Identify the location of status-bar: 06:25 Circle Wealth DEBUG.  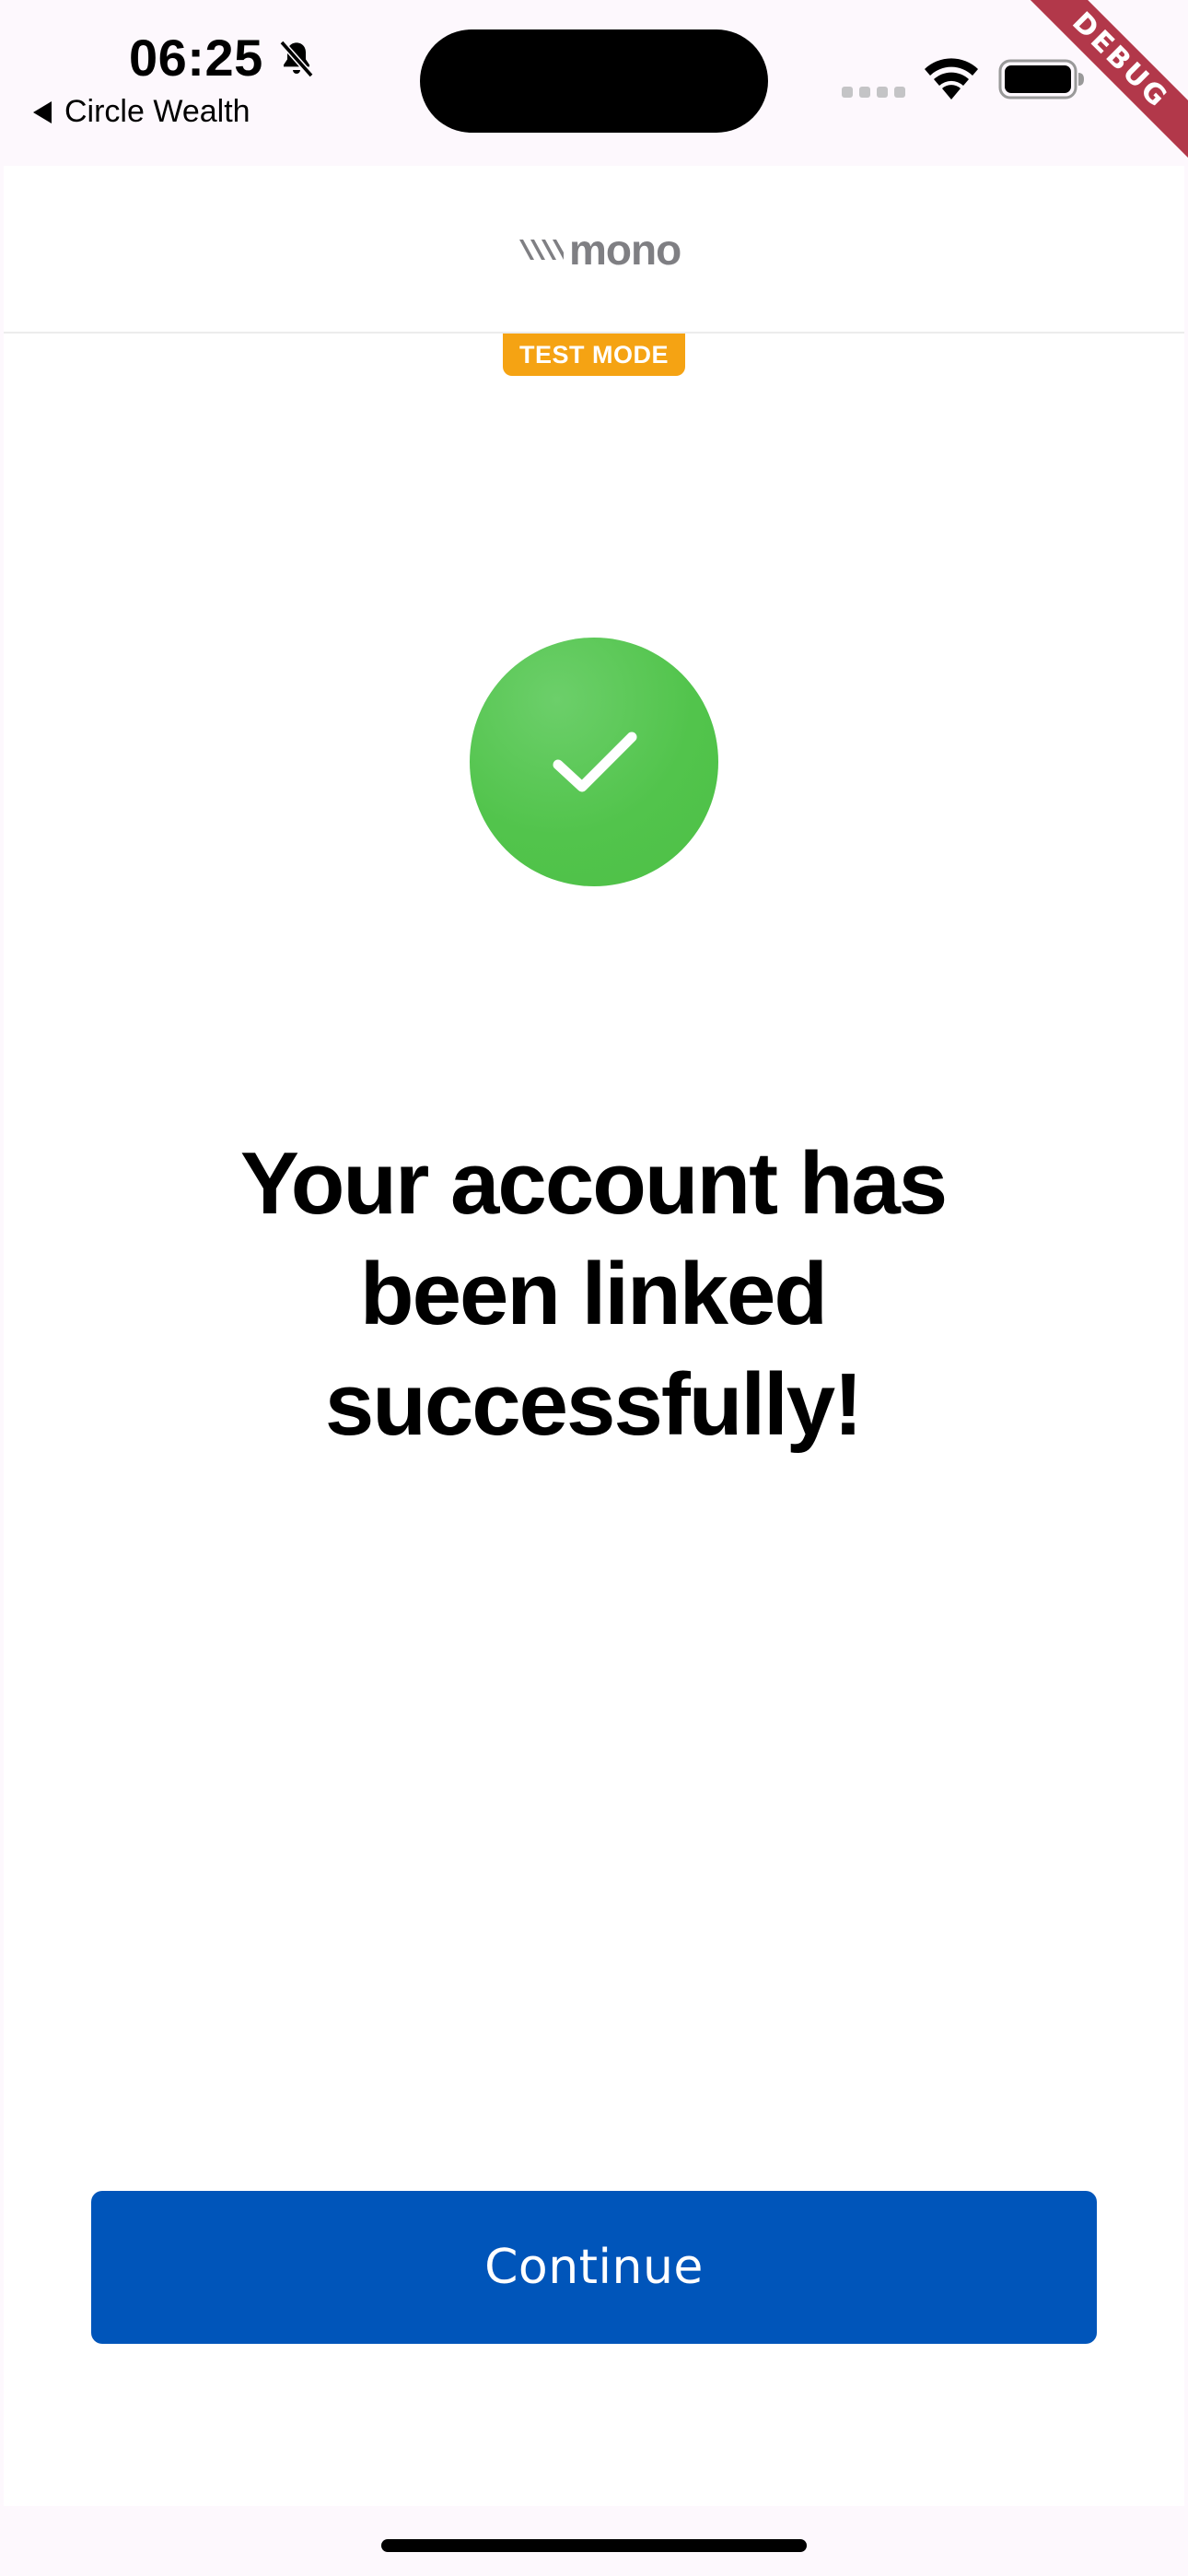
(594, 83).